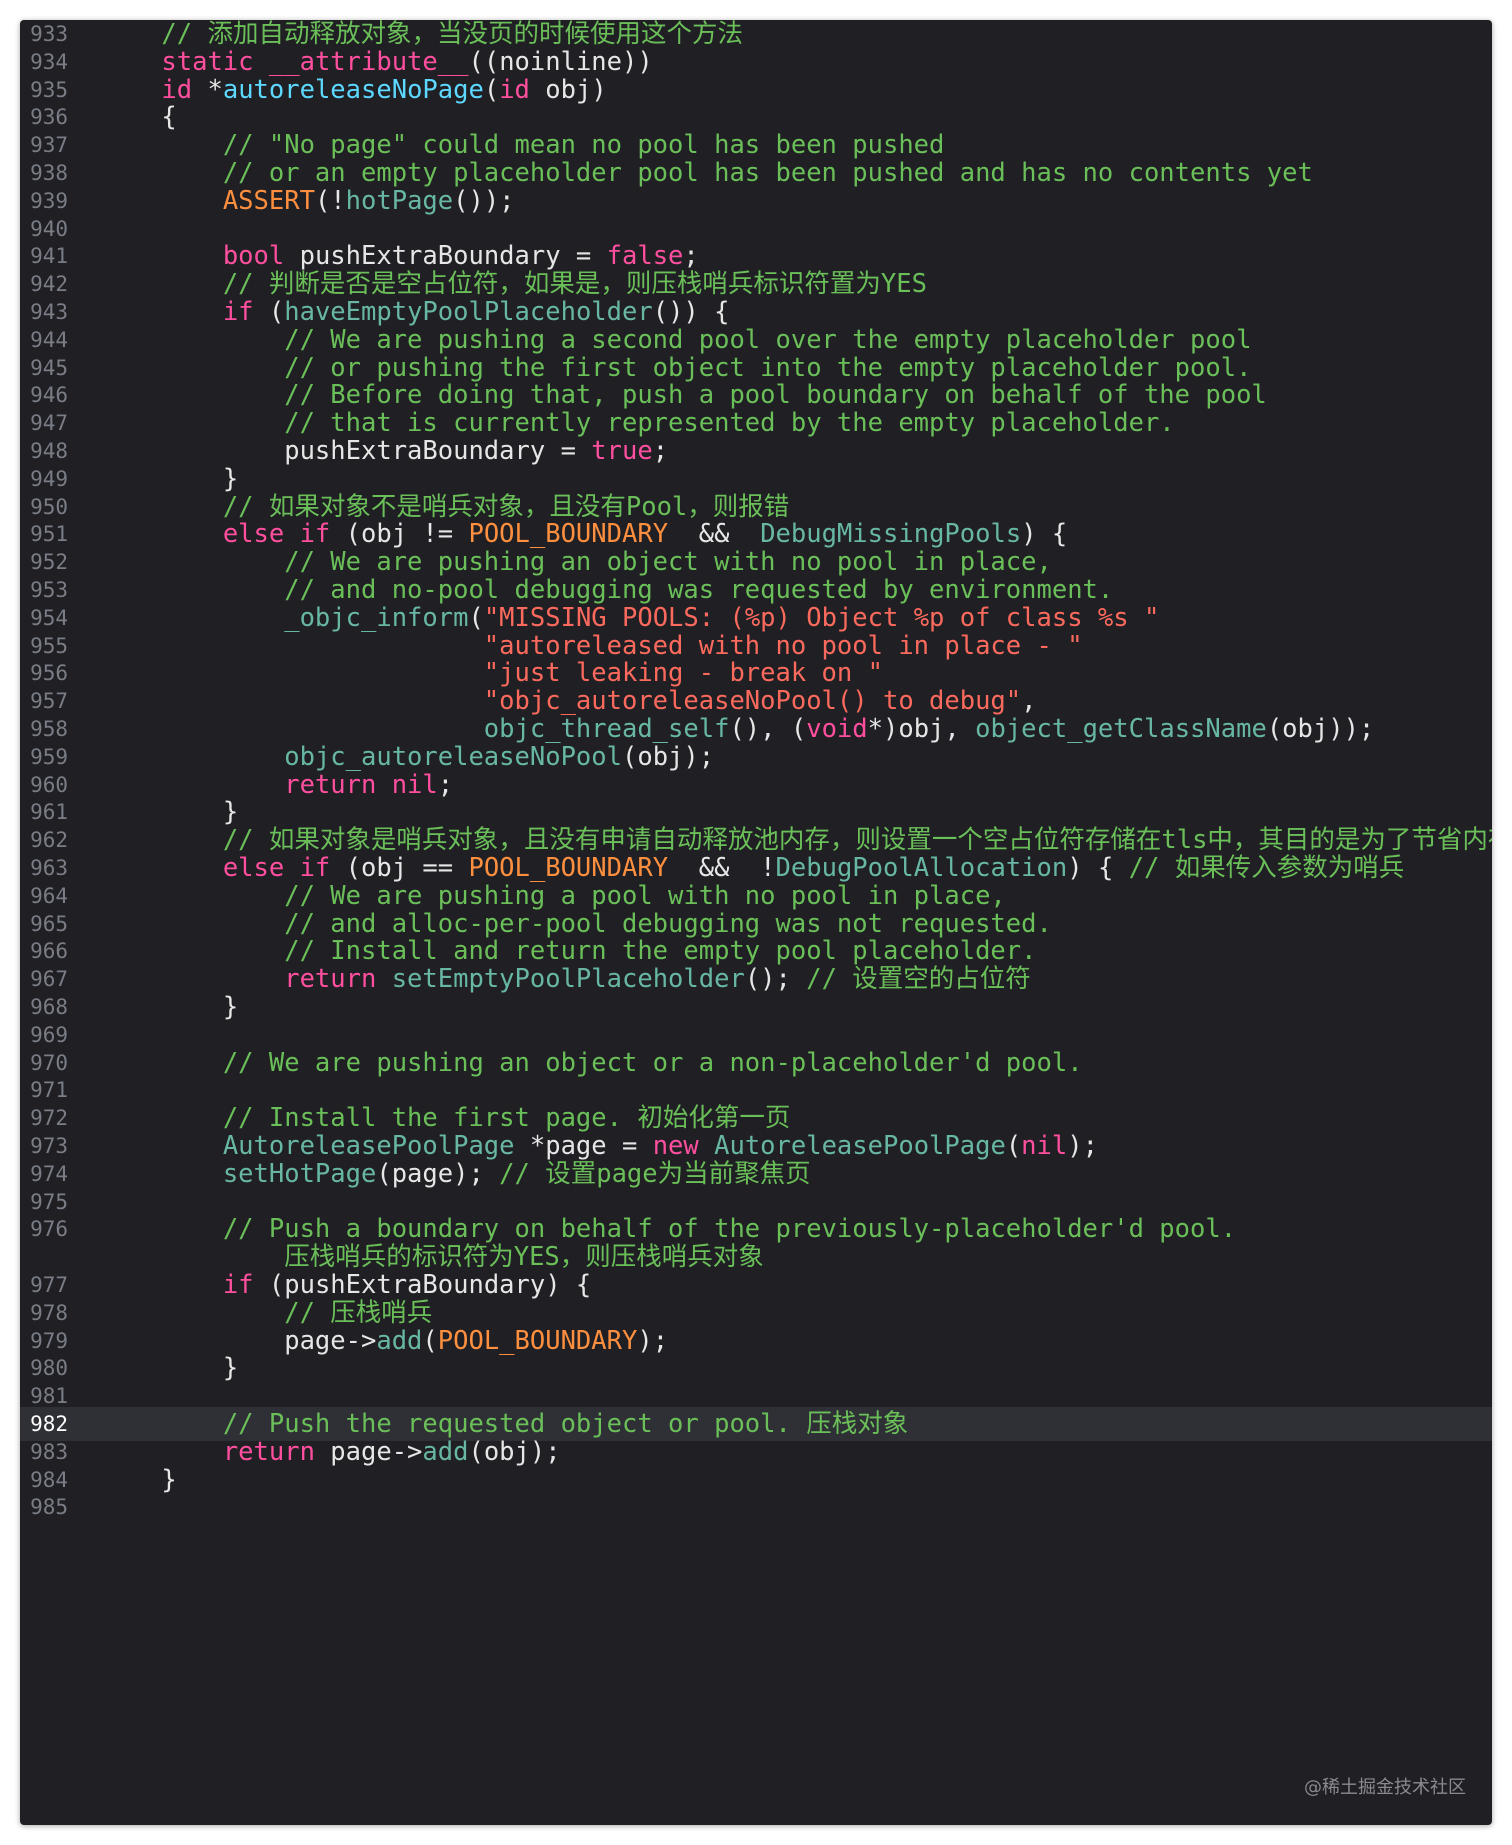 This screenshot has height=1845, width=1512. What do you see at coordinates (49, 1507) in the screenshot?
I see `line-number: 985` at bounding box center [49, 1507].